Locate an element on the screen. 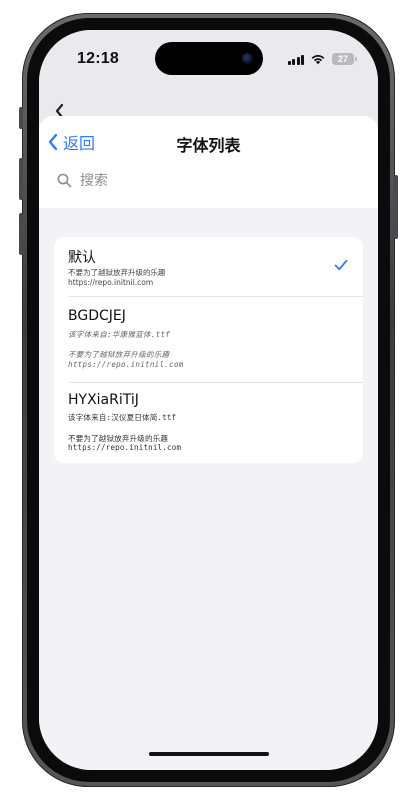  cellular-signal-icon is located at coordinates (295, 59).